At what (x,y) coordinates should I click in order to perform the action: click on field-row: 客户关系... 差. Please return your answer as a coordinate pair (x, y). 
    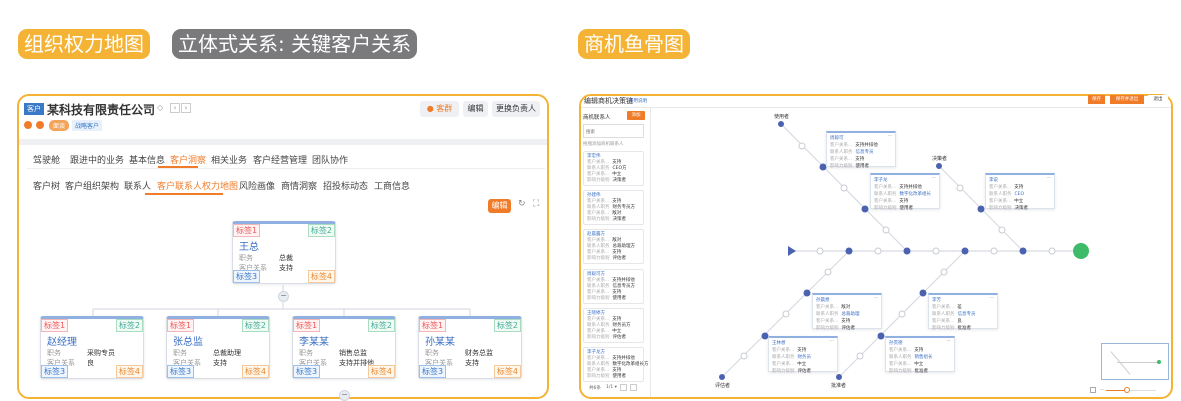
    Looking at the image, I should click on (947, 307).